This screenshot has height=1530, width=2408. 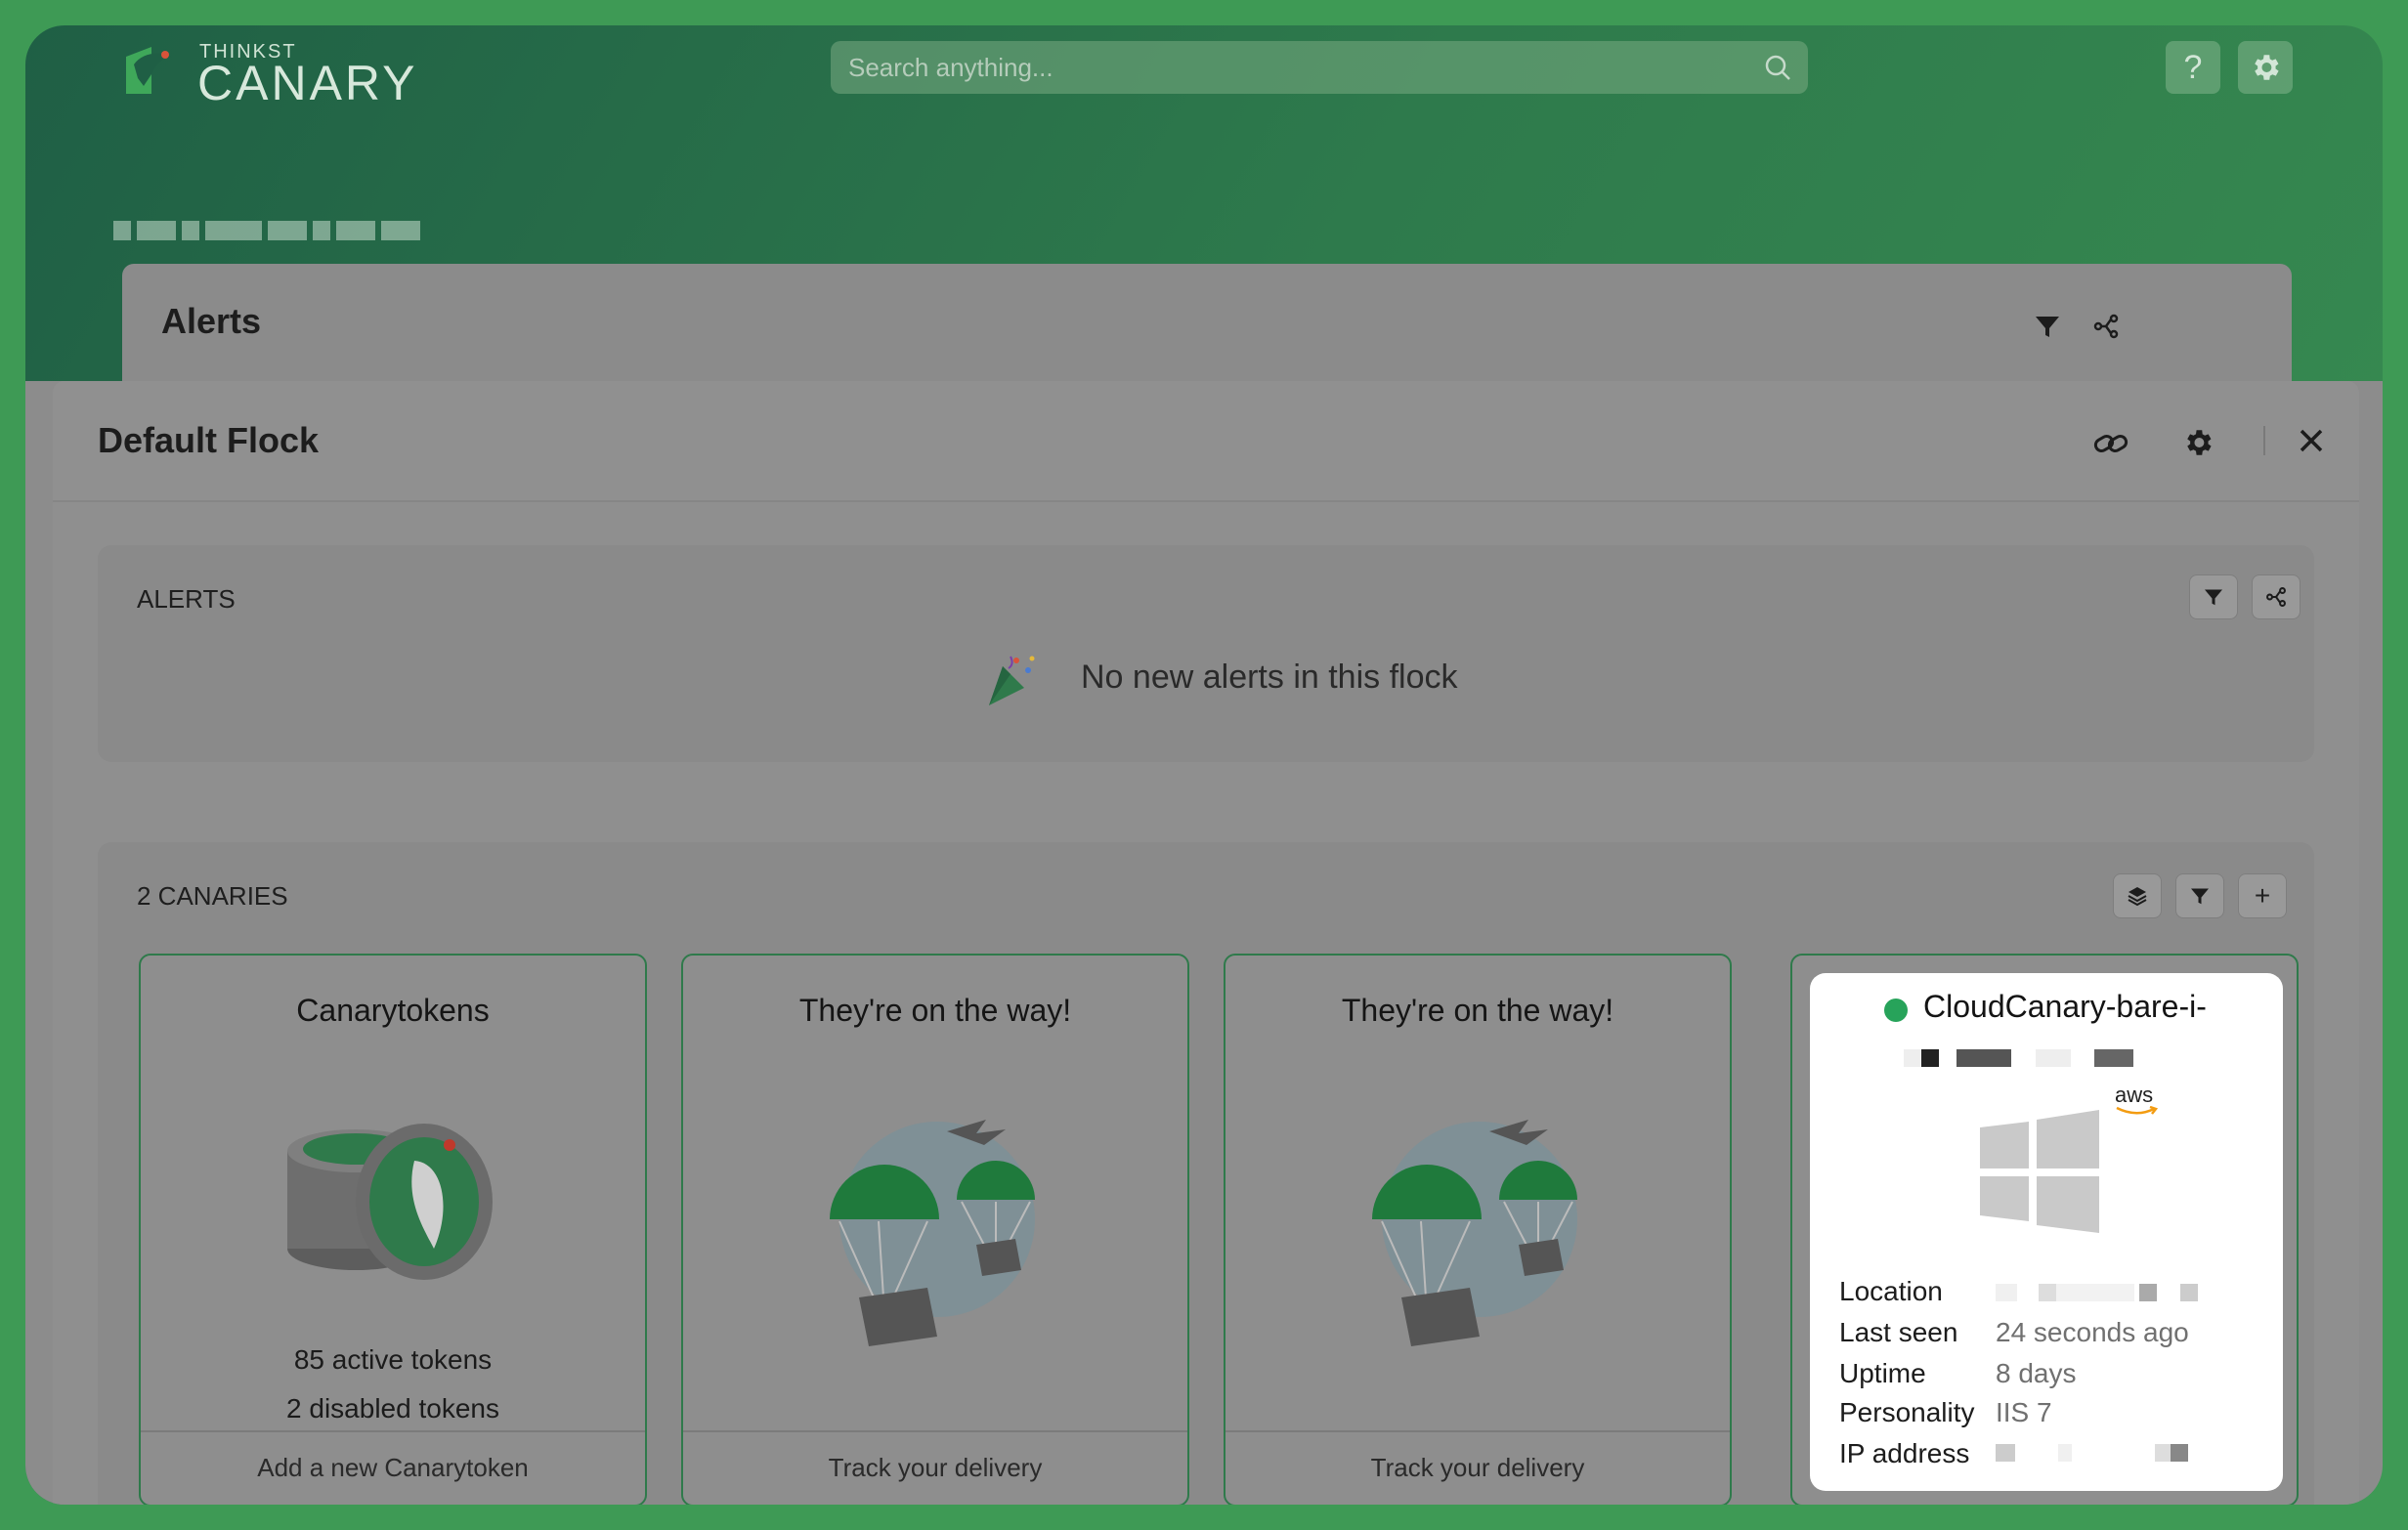 What do you see at coordinates (2137, 1110) in the screenshot?
I see `aws-smile-icon` at bounding box center [2137, 1110].